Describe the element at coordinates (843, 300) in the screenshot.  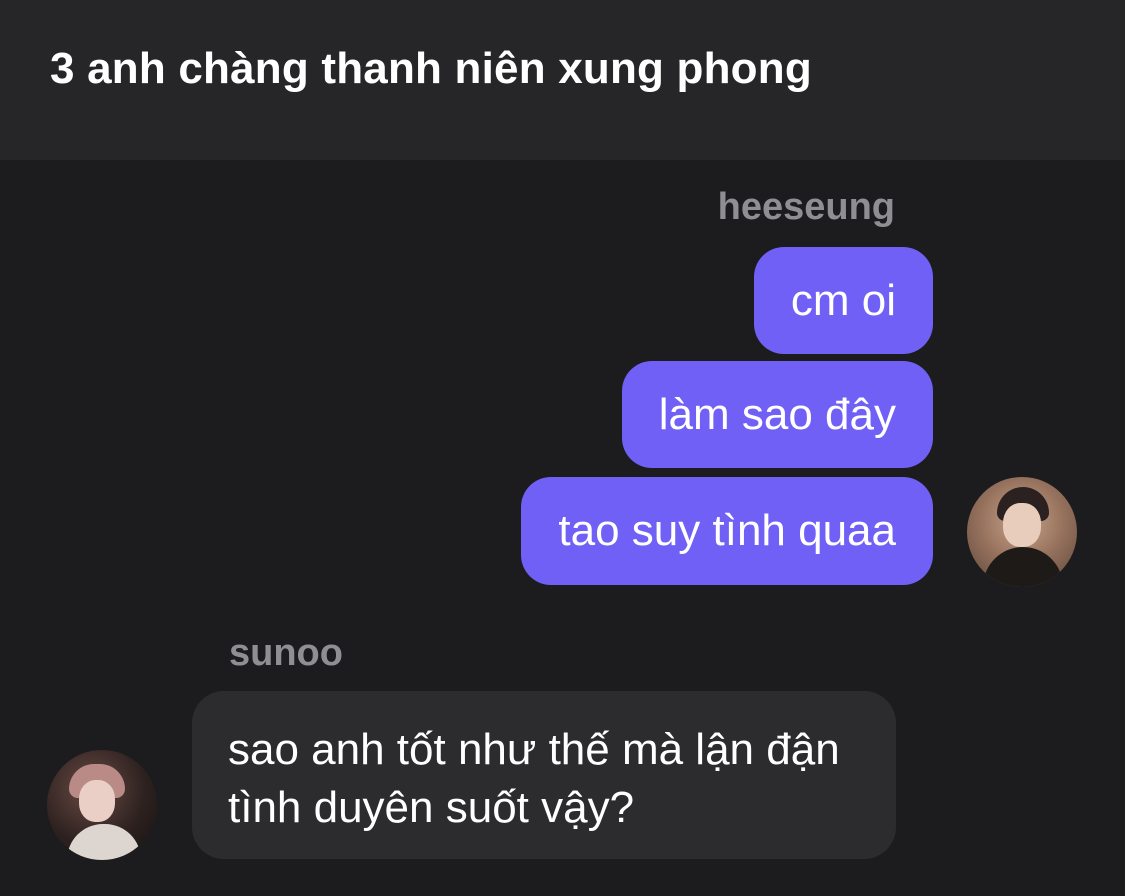
I see `message-bubble-outgoing: cm oi` at that location.